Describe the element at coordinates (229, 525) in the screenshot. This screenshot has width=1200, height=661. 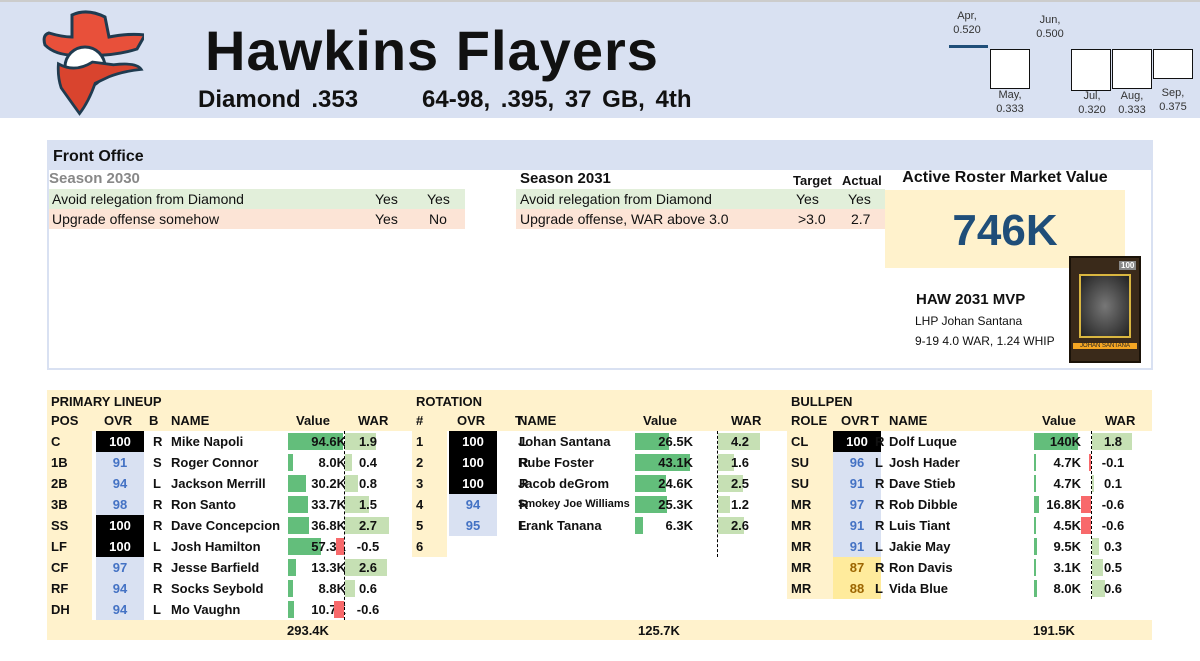
I see `table-row: SS 100 R Dave Concepcion 36.8K 2.7` at that location.